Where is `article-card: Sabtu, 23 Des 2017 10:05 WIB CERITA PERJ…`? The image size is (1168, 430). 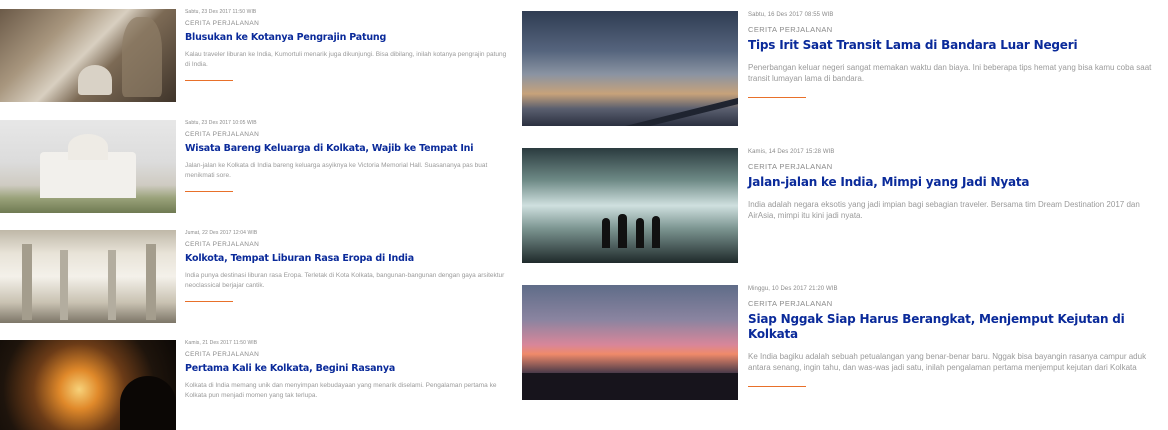
article-card: Sabtu, 23 Des 2017 10:05 WIB CERITA PERJ… is located at coordinates (253, 166).